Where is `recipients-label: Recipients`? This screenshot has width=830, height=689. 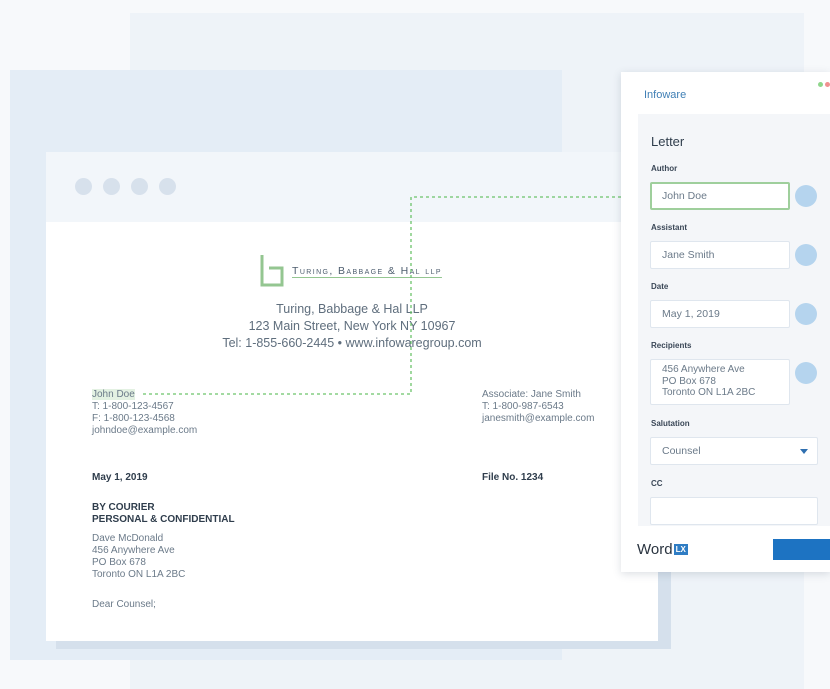 recipients-label: Recipients is located at coordinates (671, 345).